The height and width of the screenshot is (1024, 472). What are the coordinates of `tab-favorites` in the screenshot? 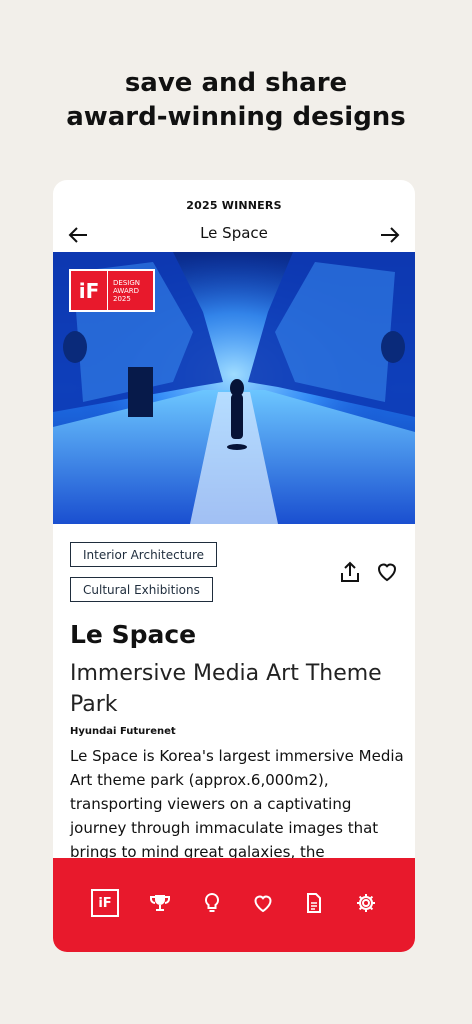 It's located at (263, 903).